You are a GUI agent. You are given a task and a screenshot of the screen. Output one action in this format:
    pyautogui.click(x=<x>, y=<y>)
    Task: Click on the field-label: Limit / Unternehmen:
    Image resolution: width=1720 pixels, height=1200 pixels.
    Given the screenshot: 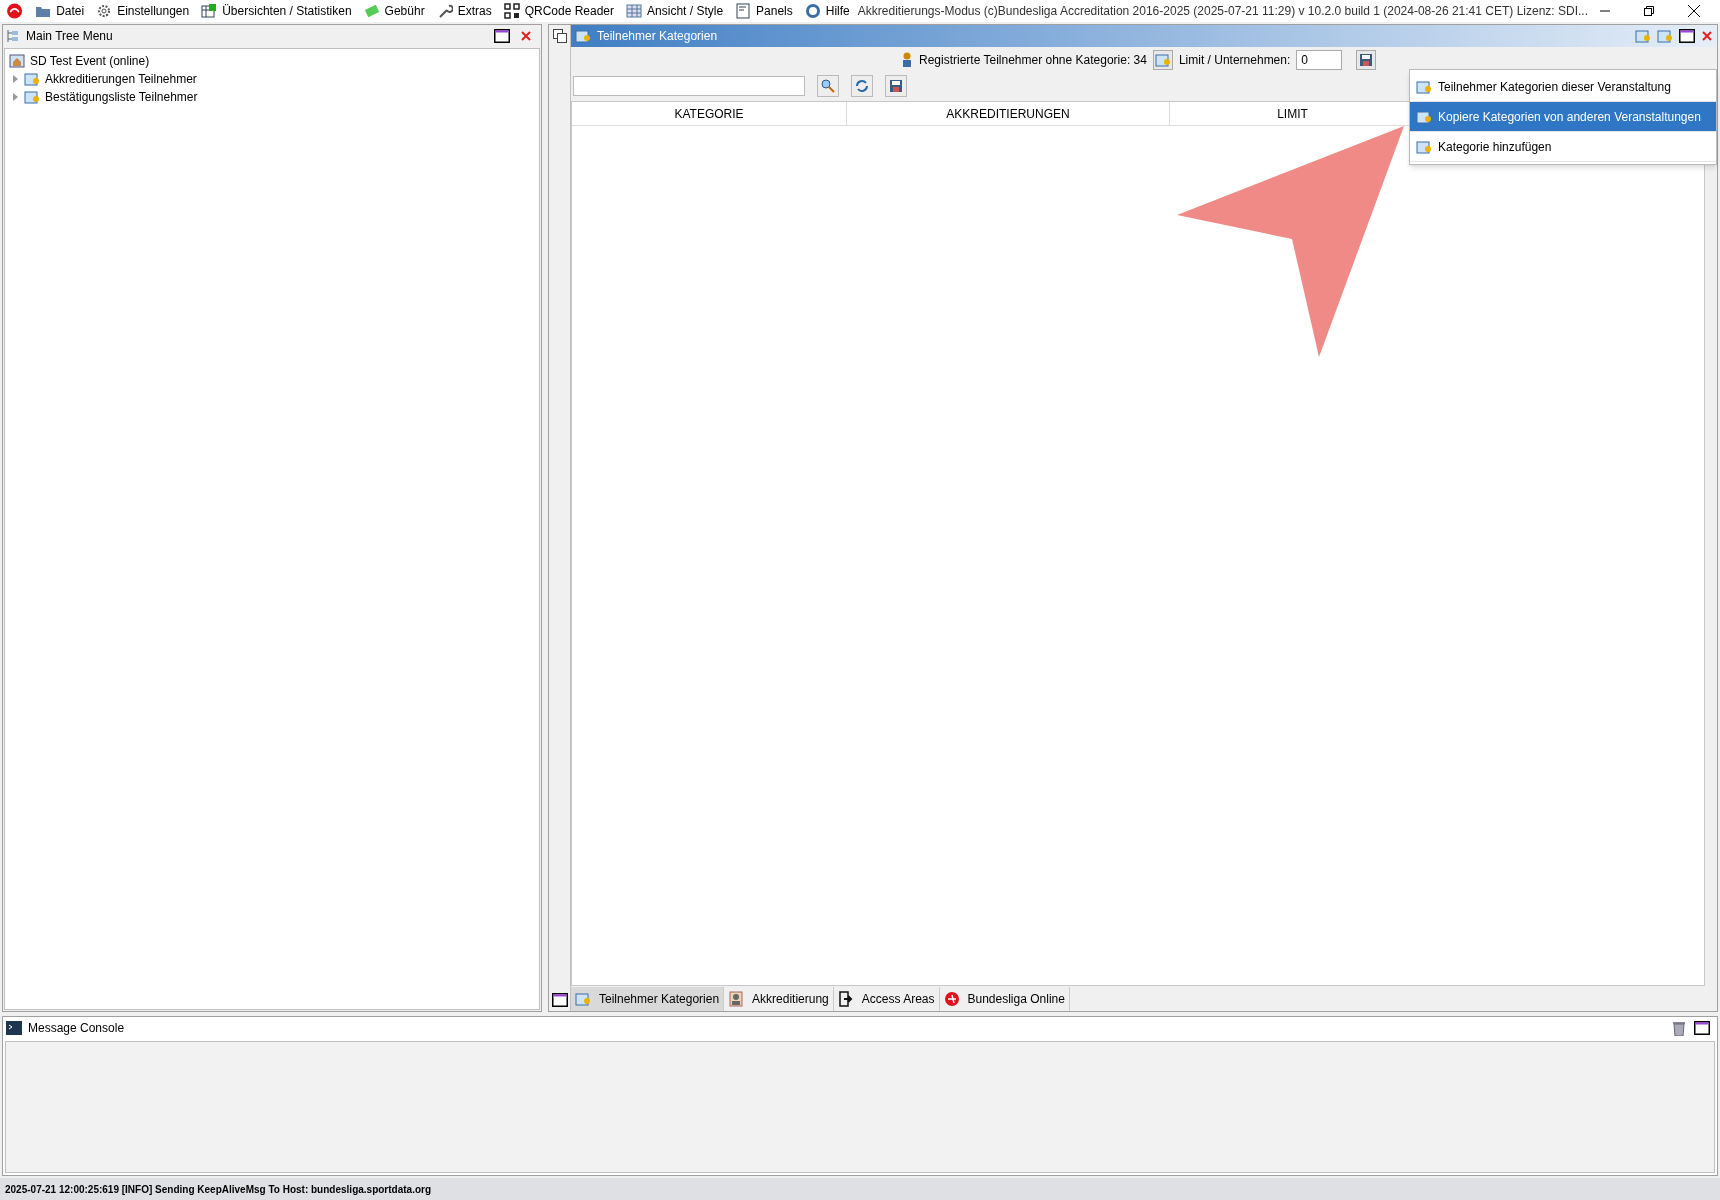 What is the action you would take?
    pyautogui.click(x=1234, y=60)
    